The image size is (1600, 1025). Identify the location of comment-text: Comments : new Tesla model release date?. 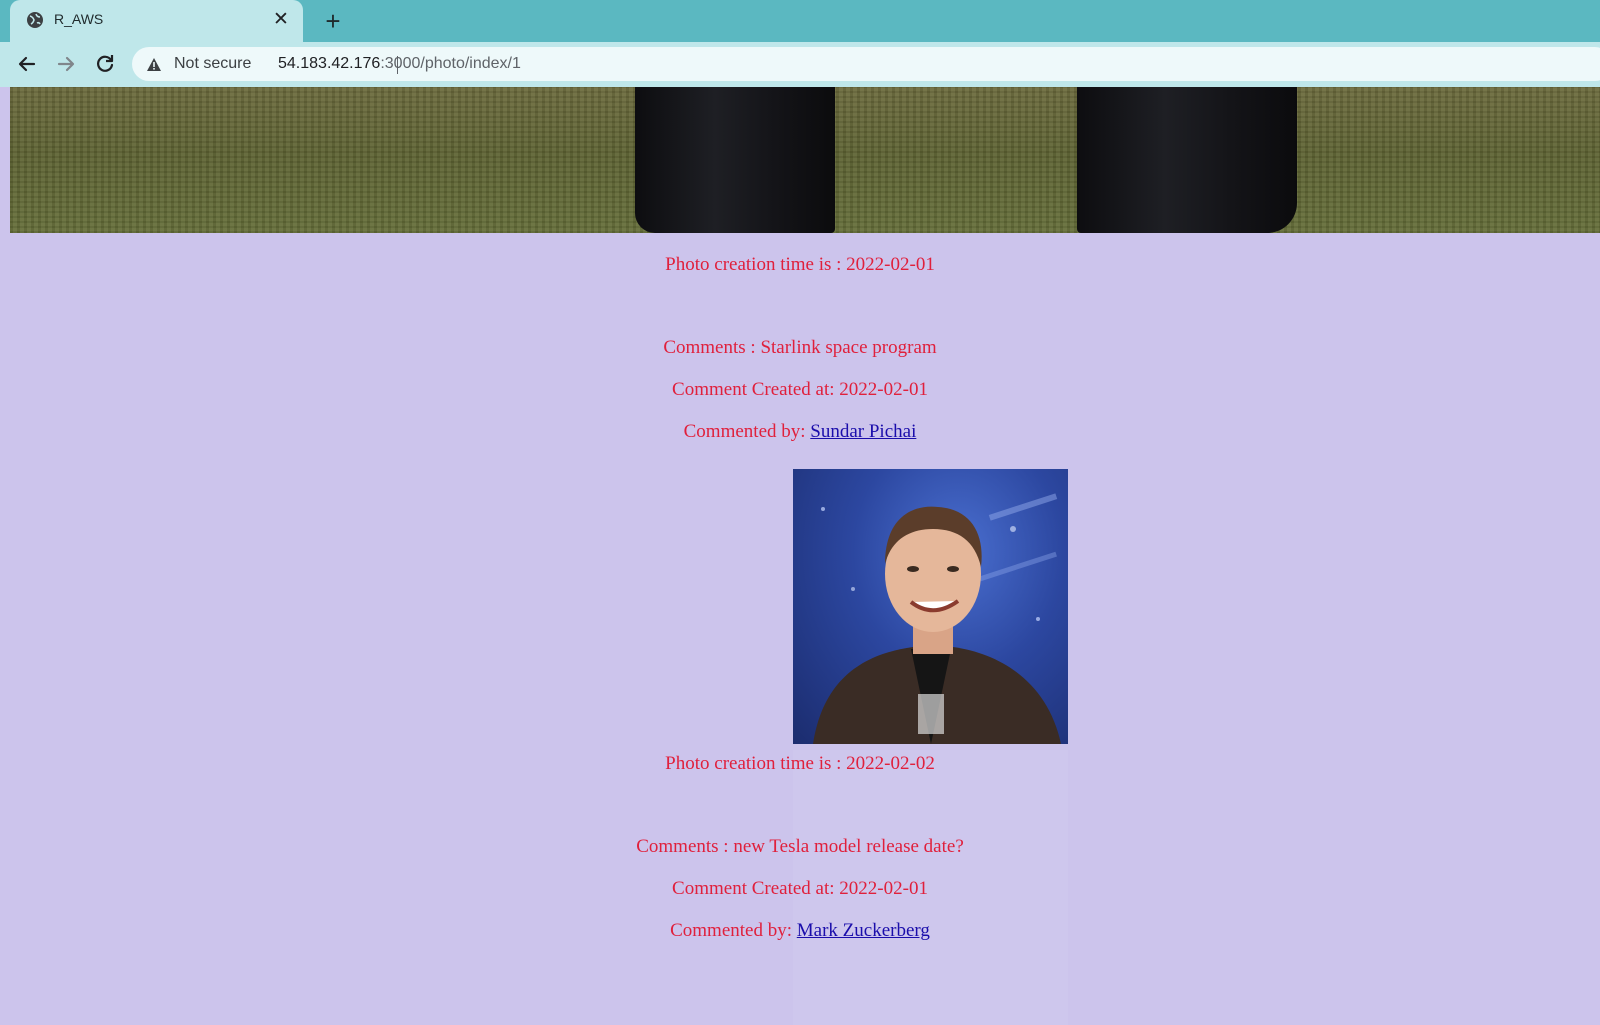
(800, 846).